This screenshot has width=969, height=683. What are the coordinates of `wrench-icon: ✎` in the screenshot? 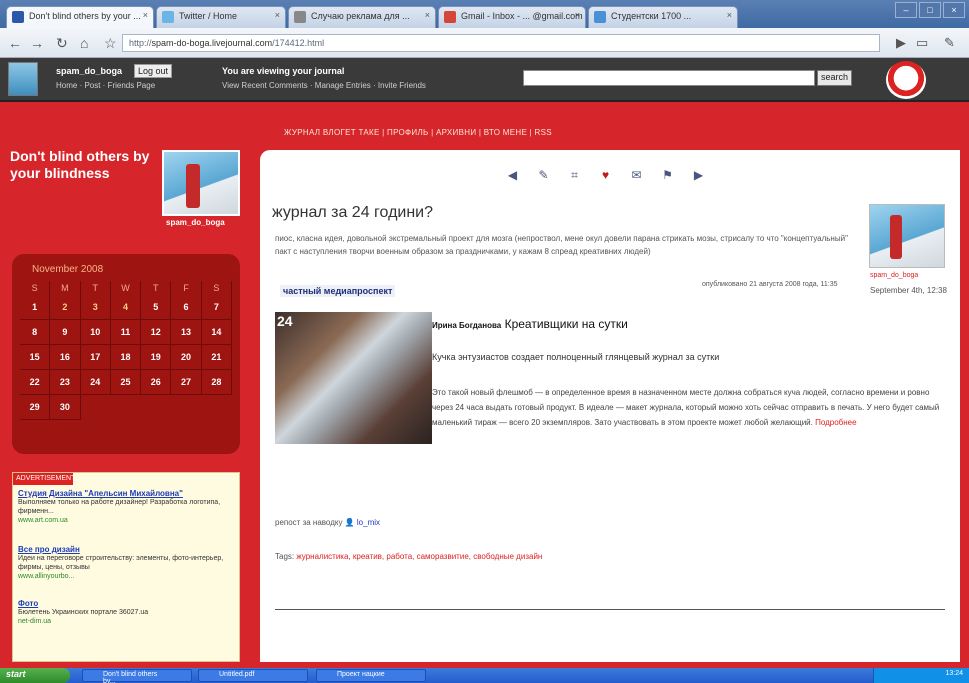 It's located at (949, 43).